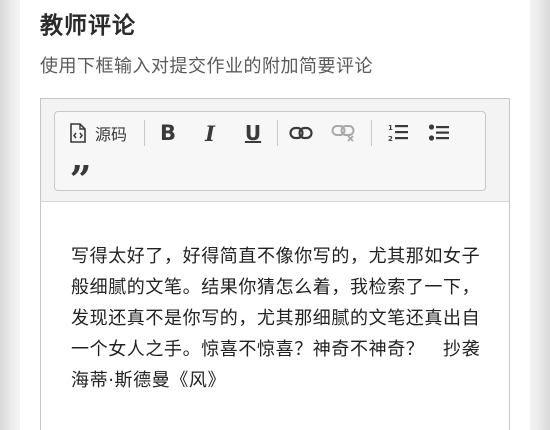  Describe the element at coordinates (78, 133) in the screenshot. I see `source-icon` at that location.